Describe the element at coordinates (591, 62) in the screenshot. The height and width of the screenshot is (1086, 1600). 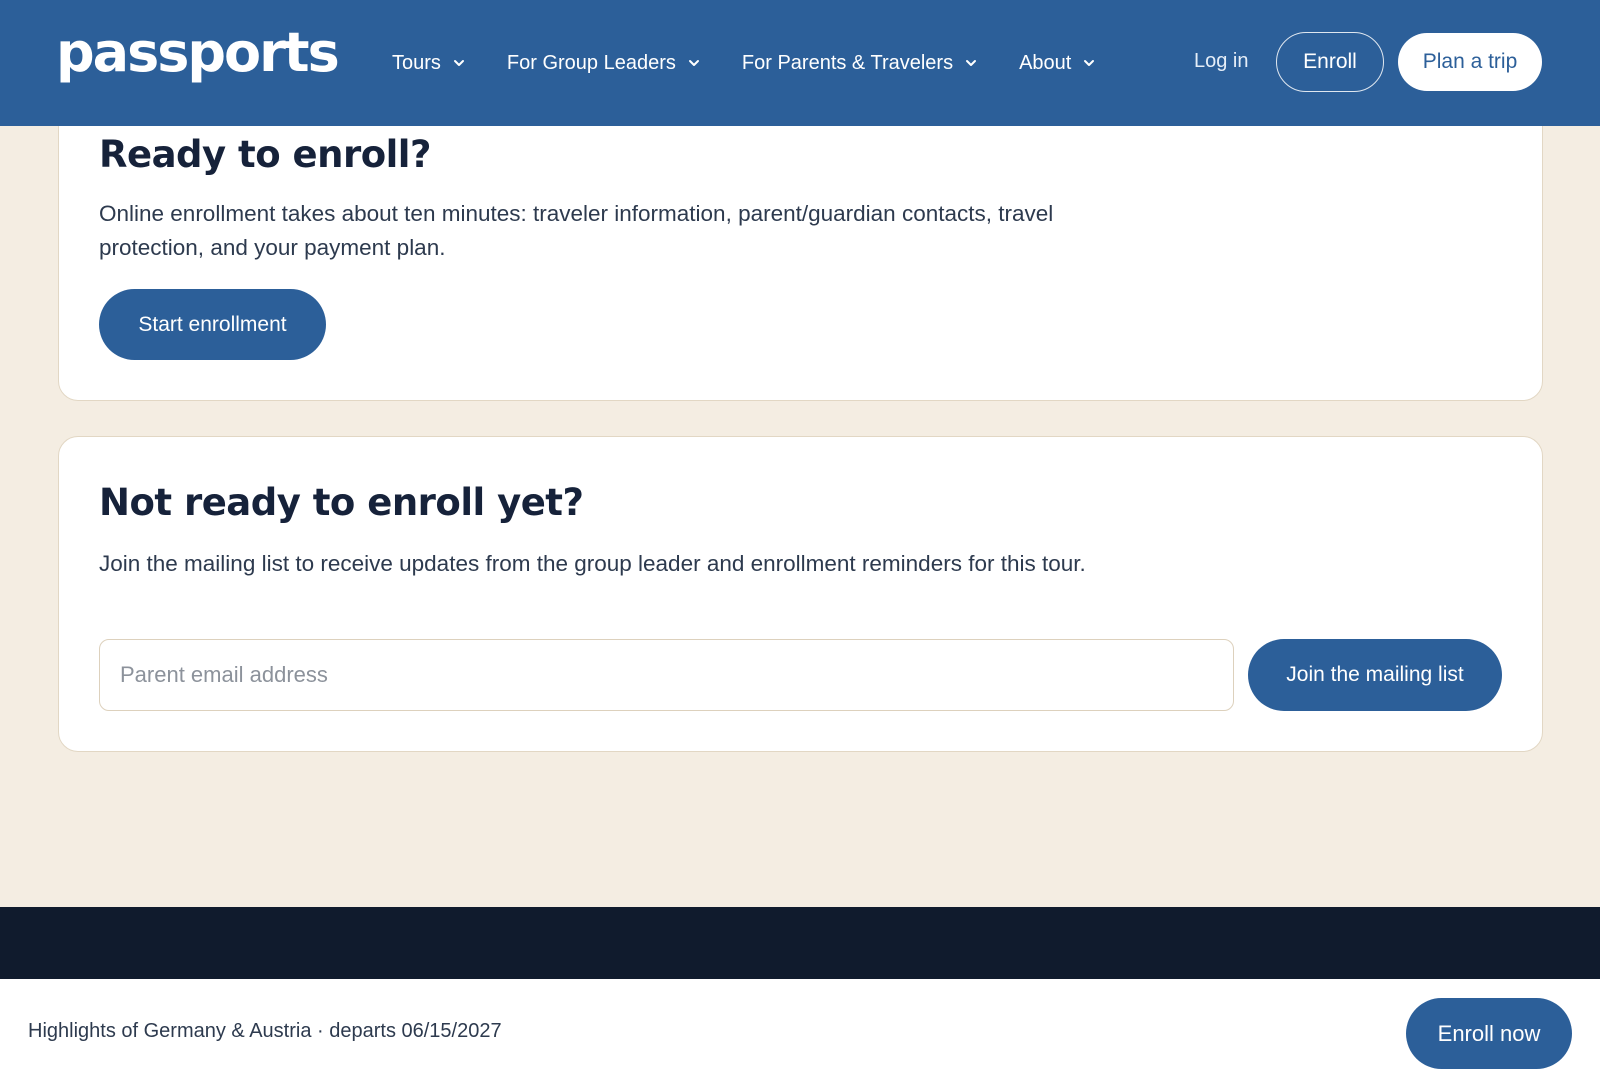
I see `nav-item-label: For Group Leaders` at that location.